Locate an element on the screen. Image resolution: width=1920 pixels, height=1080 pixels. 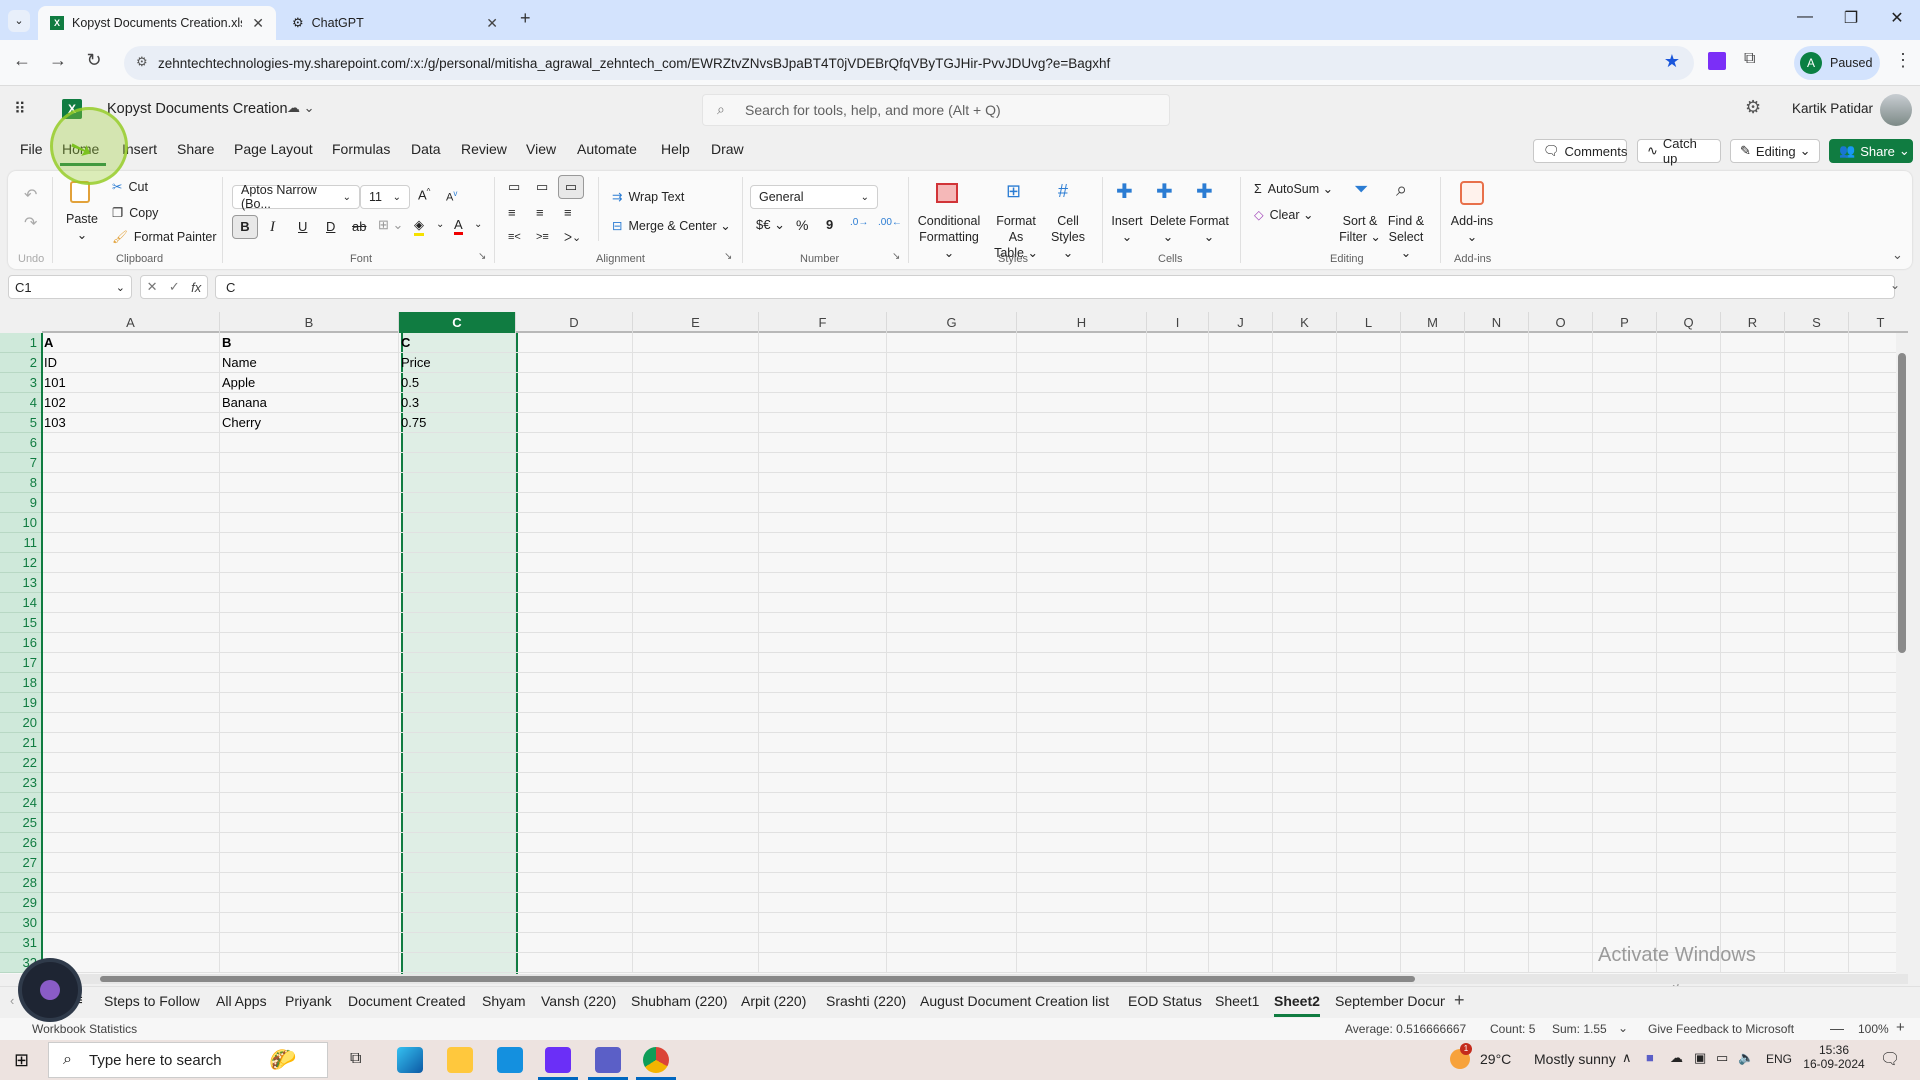
cell-k32 is located at coordinates (1305, 963).